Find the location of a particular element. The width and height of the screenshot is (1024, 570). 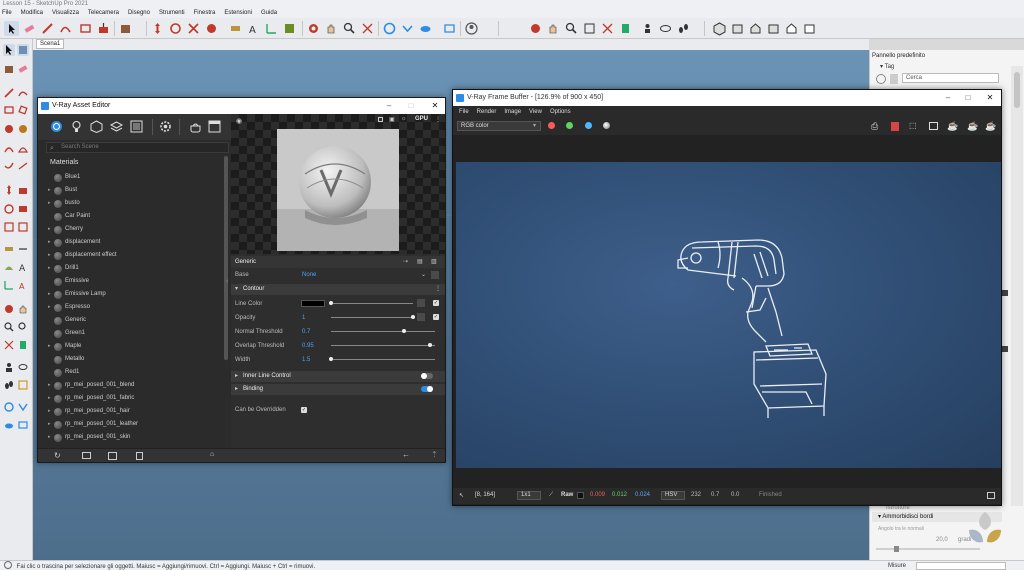

menu-strumenti: Strumenti is located at coordinates (172, 13).